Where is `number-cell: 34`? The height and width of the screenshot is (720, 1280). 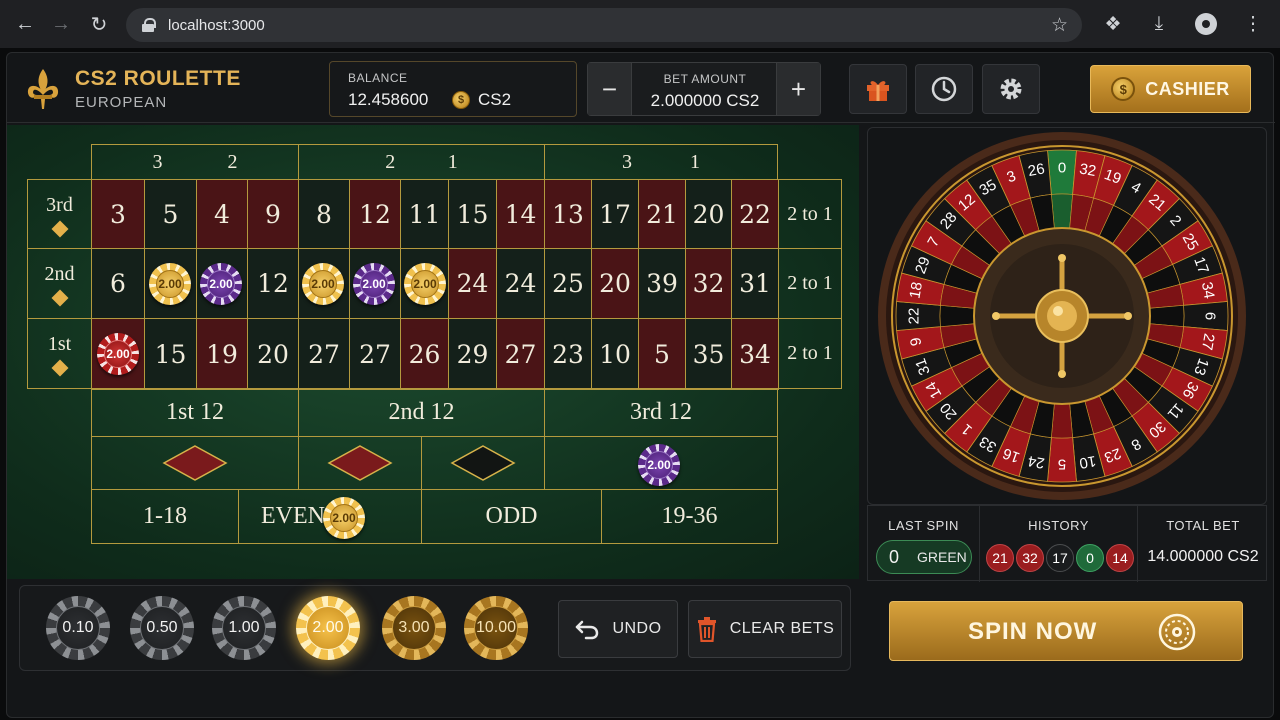
number-cell: 34 is located at coordinates (755, 354).